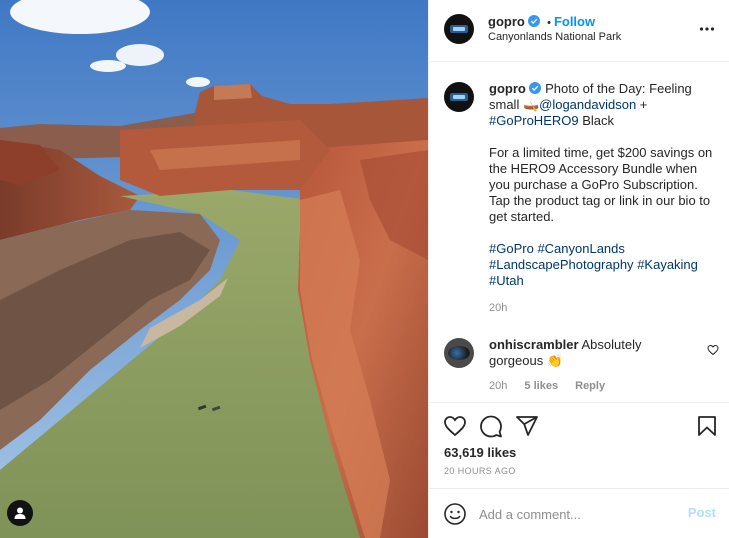 The image size is (729, 538). Describe the element at coordinates (455, 514) in the screenshot. I see `emoji-smiley-icon` at that location.